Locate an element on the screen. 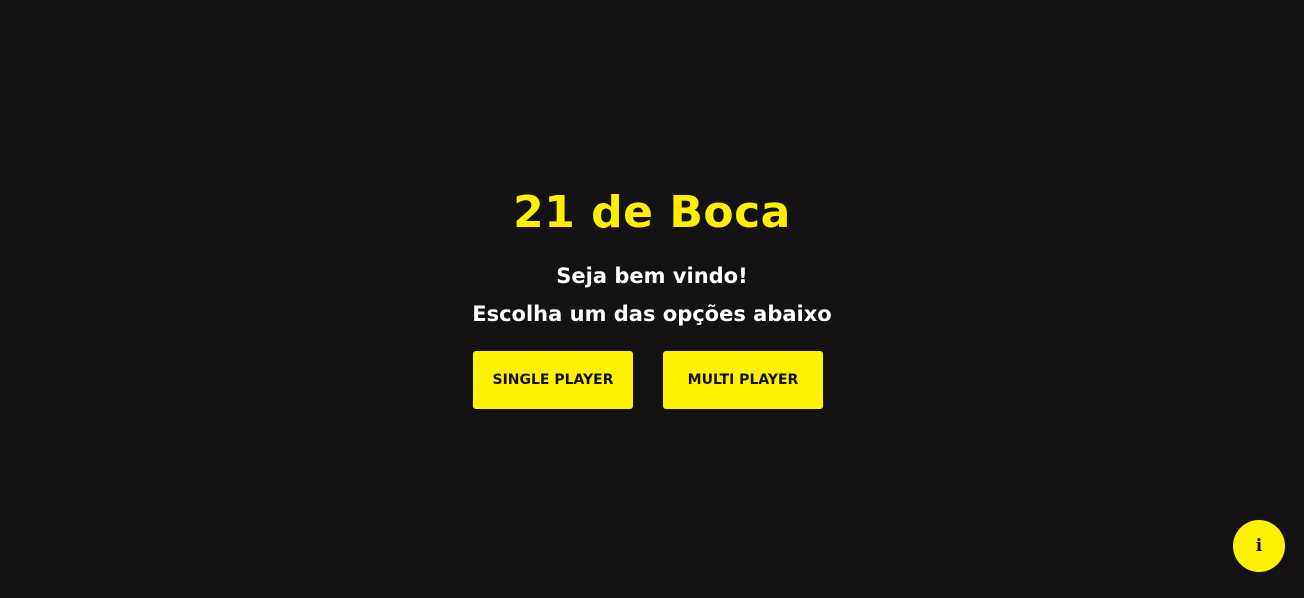 The image size is (1304, 598). info-button: i is located at coordinates (1259, 546).